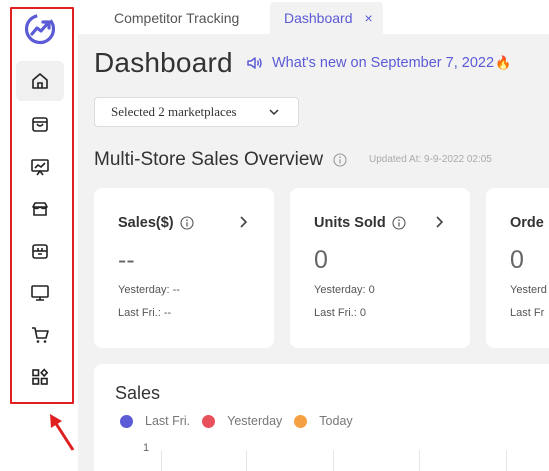  Describe the element at coordinates (145, 313) in the screenshot. I see `card-last-fri: Last Fri.: --` at that location.